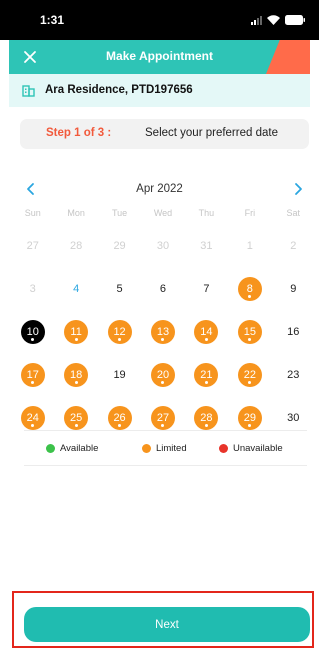 The height and width of the screenshot is (648, 320). I want to click on calendar-day: 22, so click(249, 374).